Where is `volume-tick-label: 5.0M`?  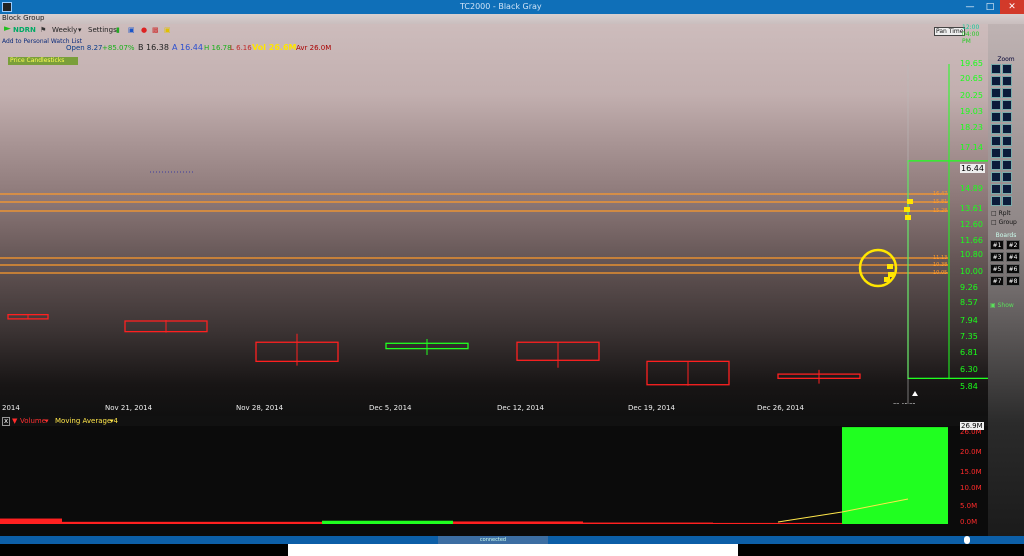 volume-tick-label: 5.0M is located at coordinates (969, 506).